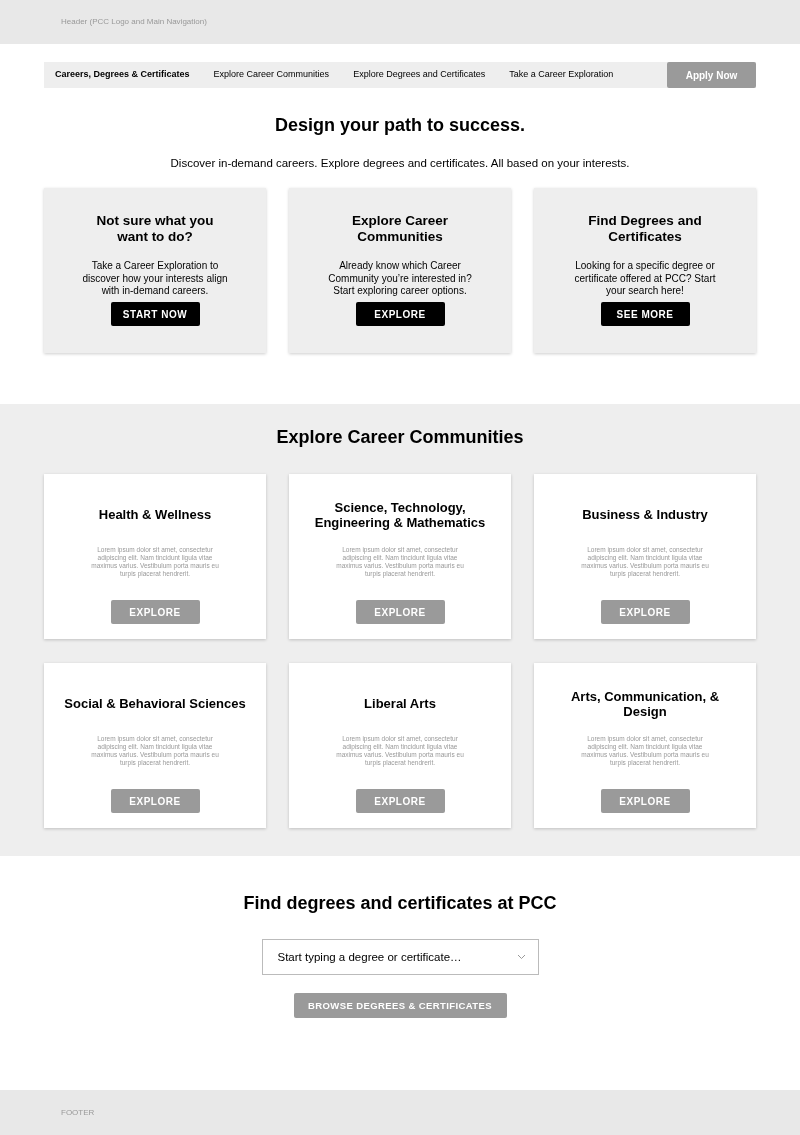 This screenshot has width=800, height=1135. I want to click on card-title: Business & Industry, so click(645, 515).